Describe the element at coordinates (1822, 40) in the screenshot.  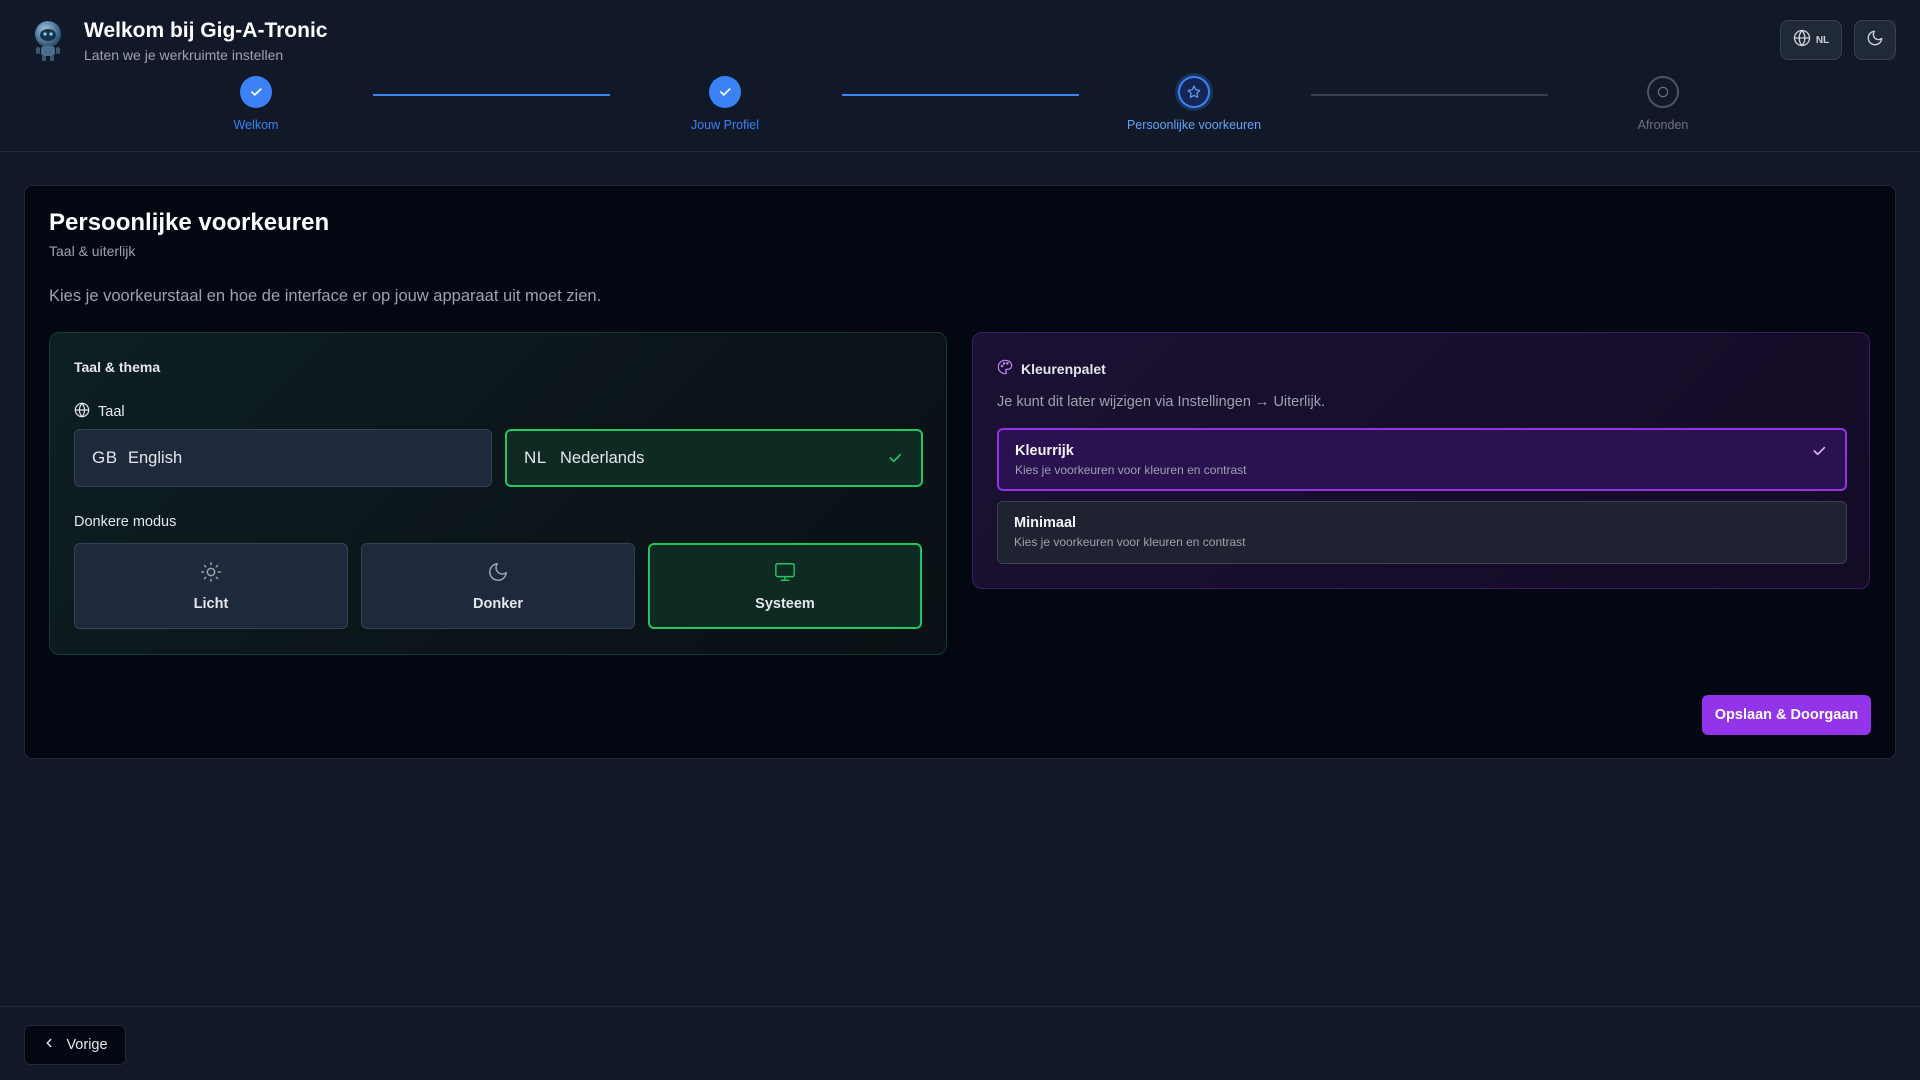
I see `language-code: NL` at that location.